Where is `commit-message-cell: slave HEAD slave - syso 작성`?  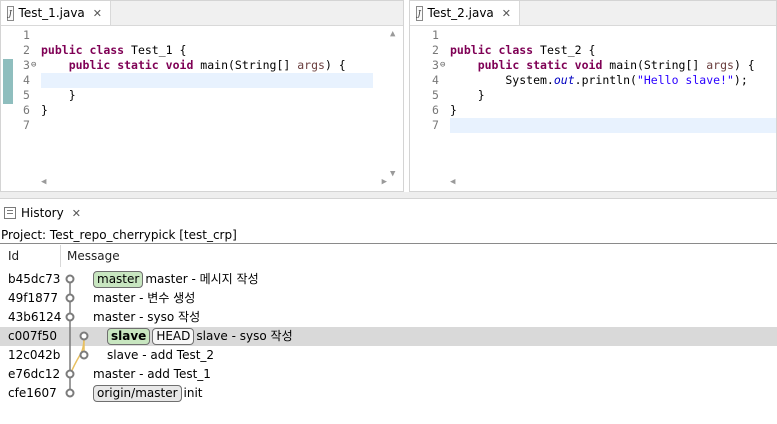 commit-message-cell: slave HEAD slave - syso 작성 is located at coordinates (200, 336).